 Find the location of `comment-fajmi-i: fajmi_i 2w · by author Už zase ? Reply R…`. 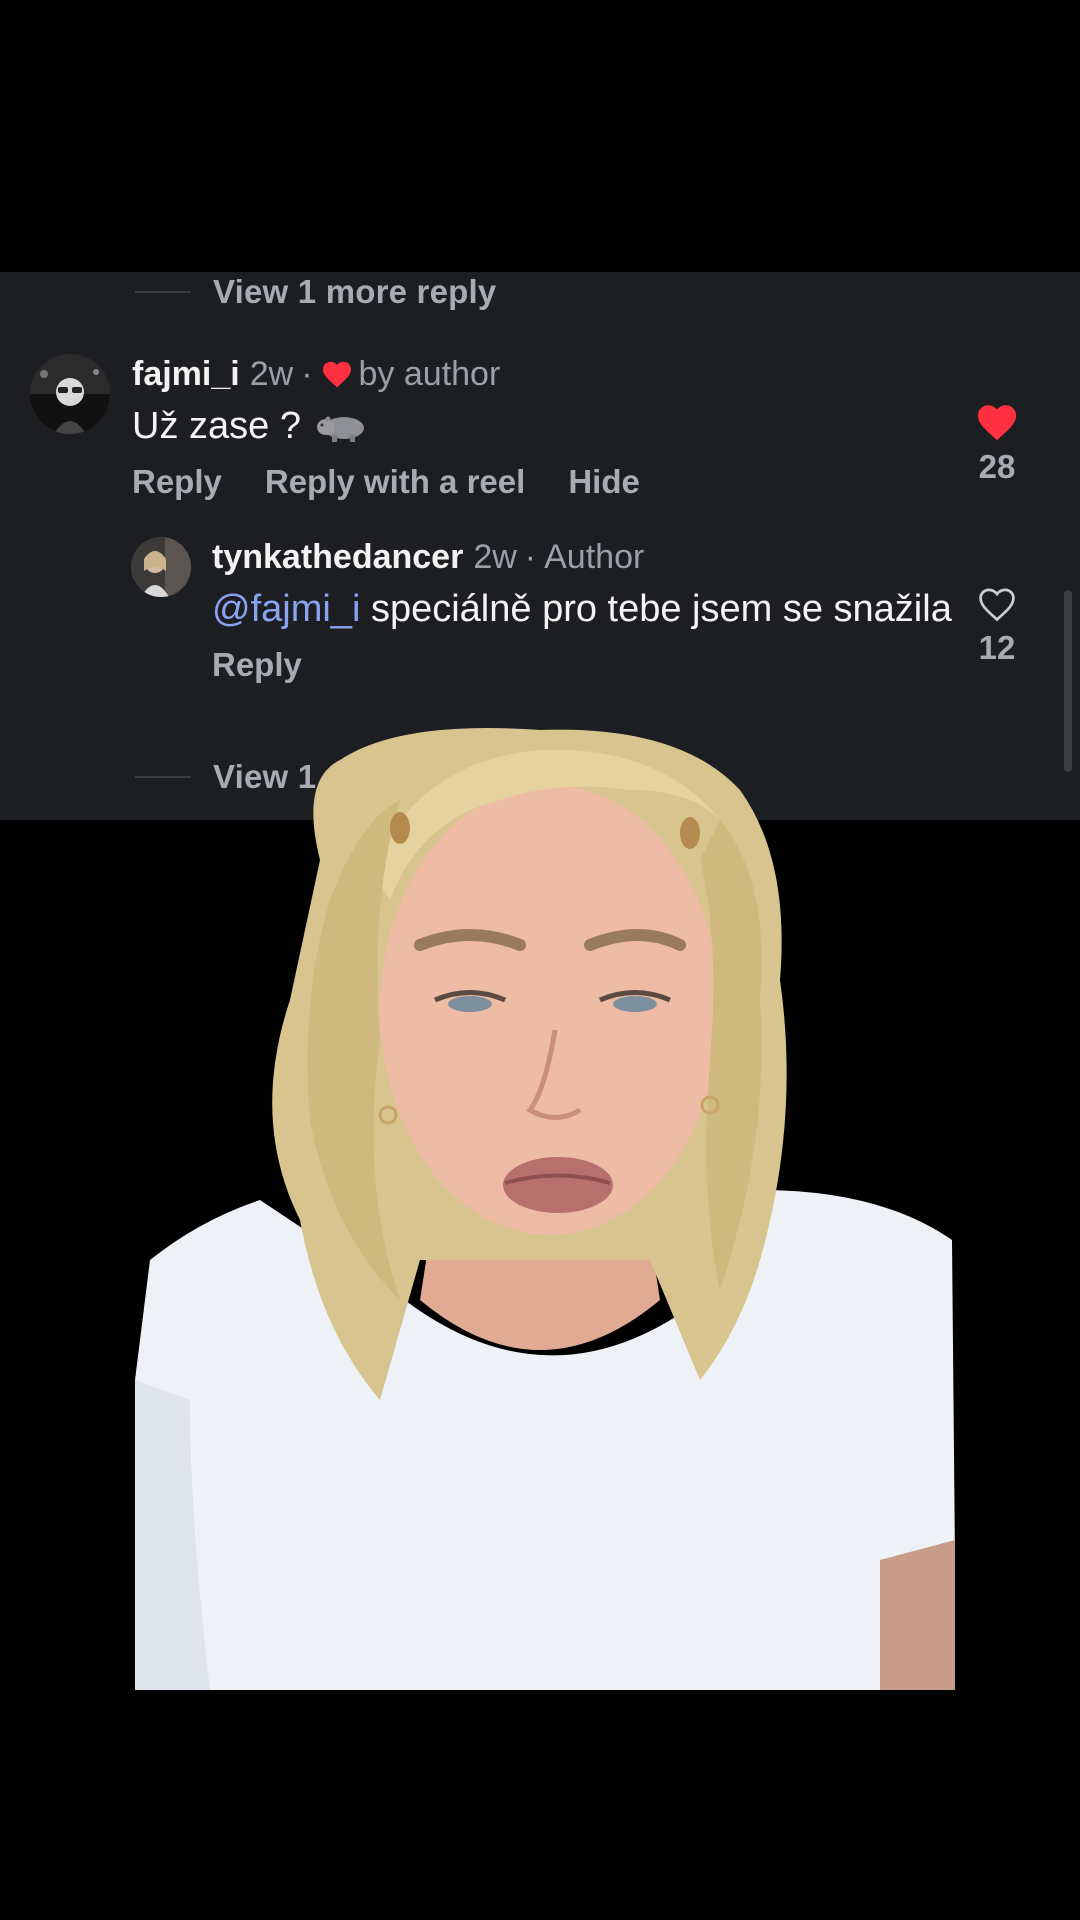

comment-fajmi-i: fajmi_i 2w · by author Už zase ? Reply R… is located at coordinates (542, 429).